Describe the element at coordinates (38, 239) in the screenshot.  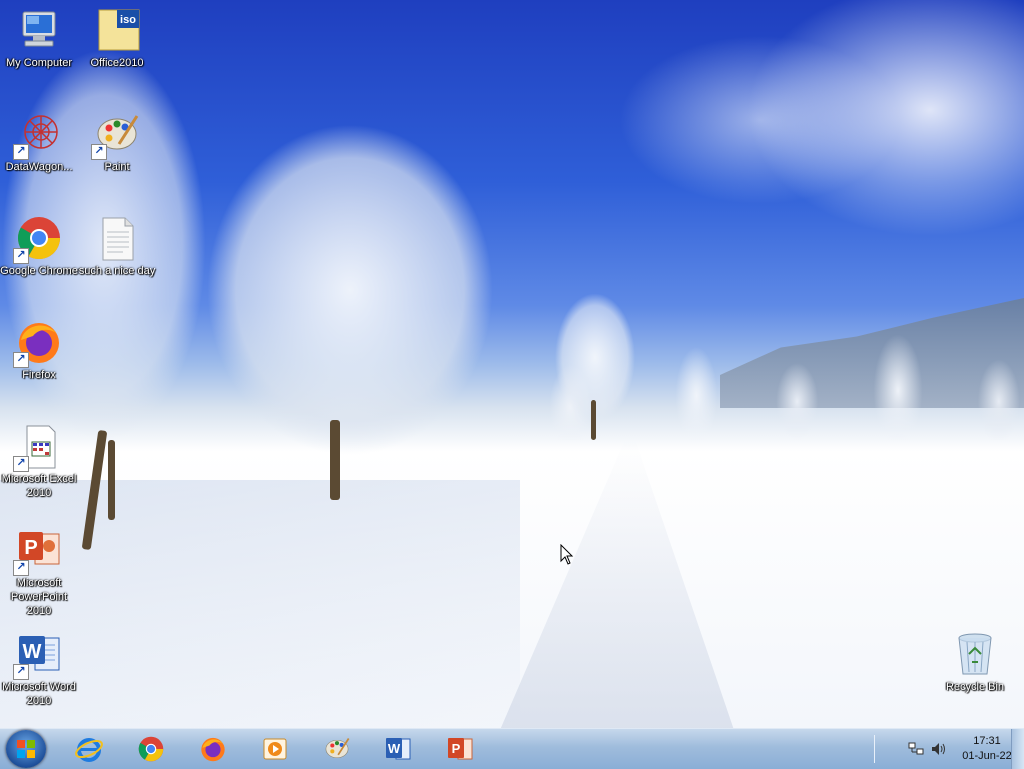
I see `chrome-icon: ↗` at that location.